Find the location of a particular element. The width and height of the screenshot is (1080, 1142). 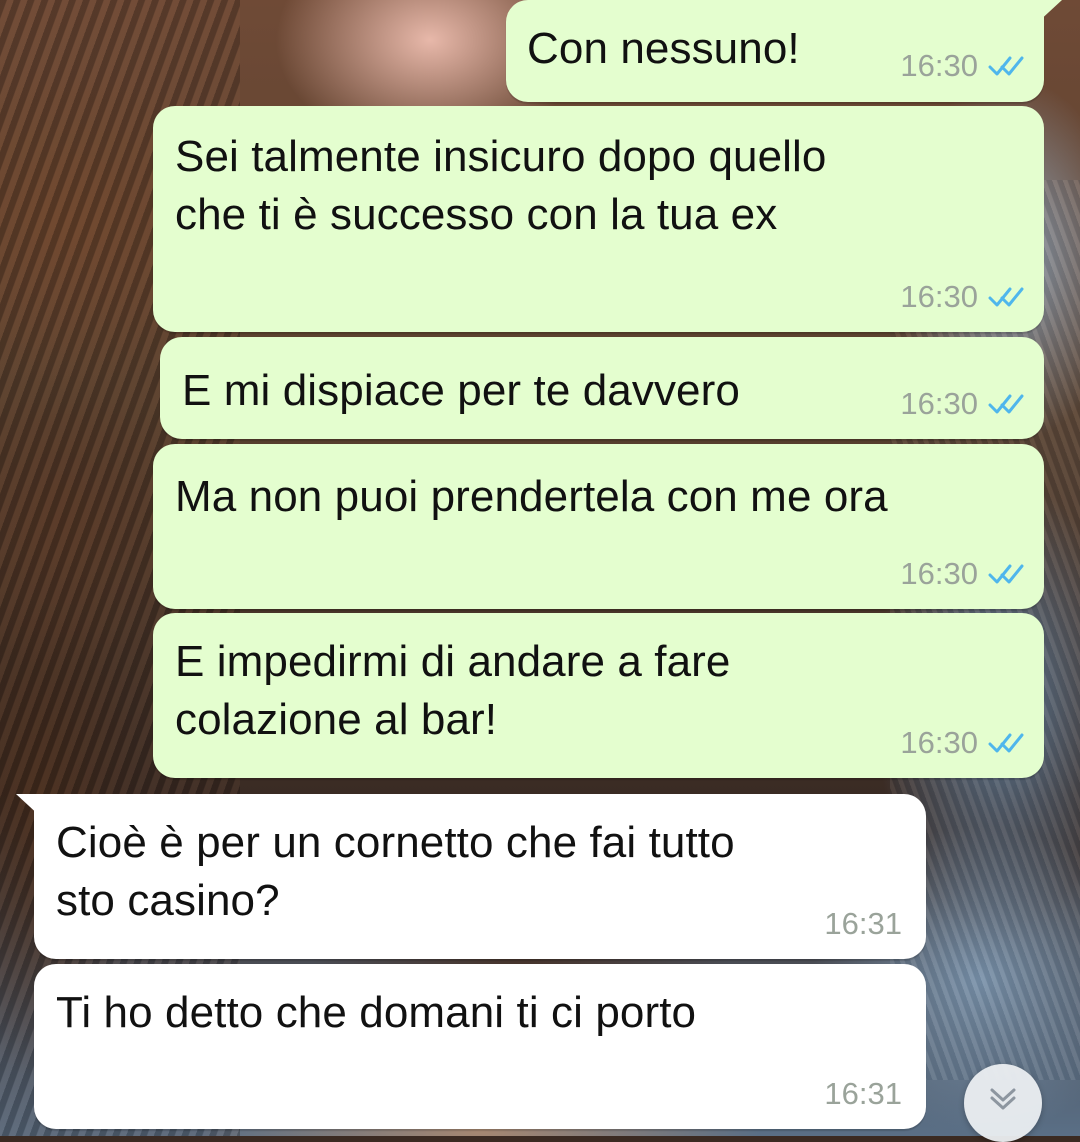

message-text: Ti ho detto che domani ti ci porto is located at coordinates (376, 1012).